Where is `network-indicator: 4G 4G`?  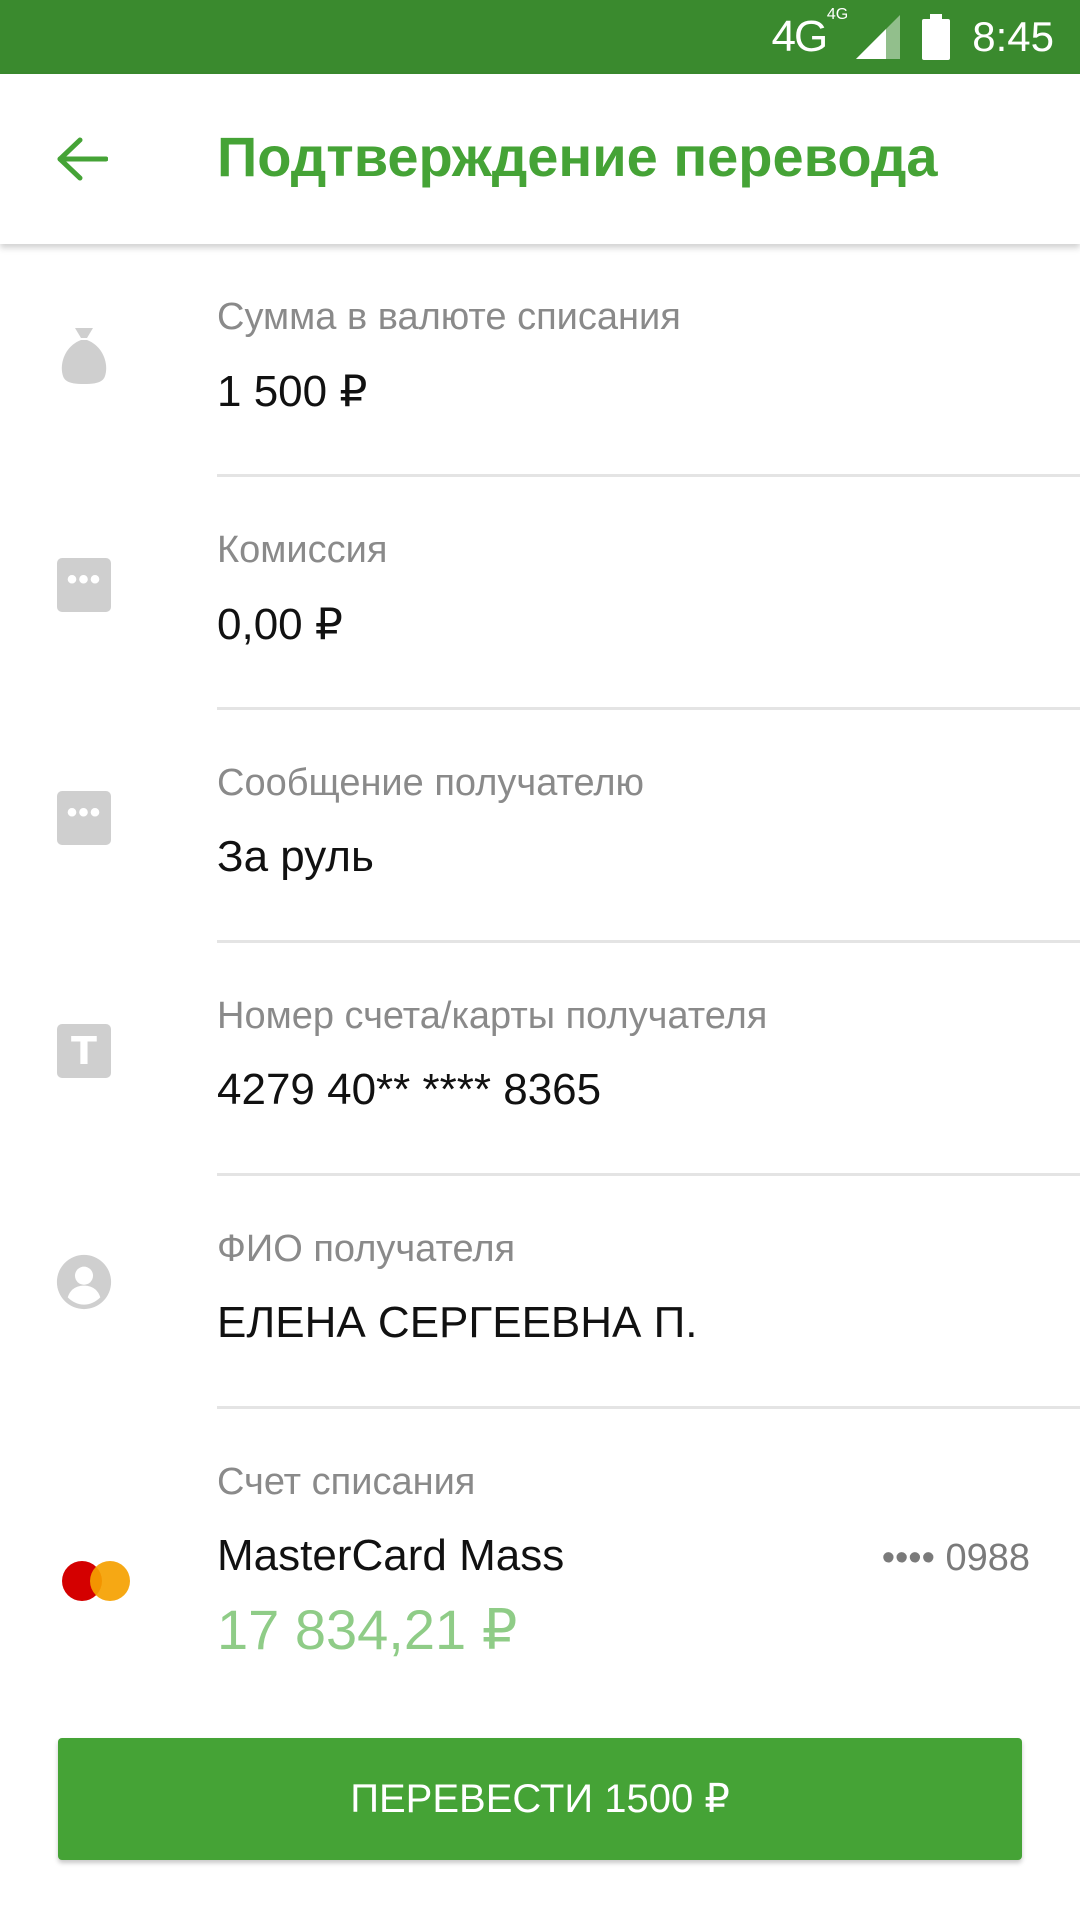 network-indicator: 4G 4G is located at coordinates (810, 34).